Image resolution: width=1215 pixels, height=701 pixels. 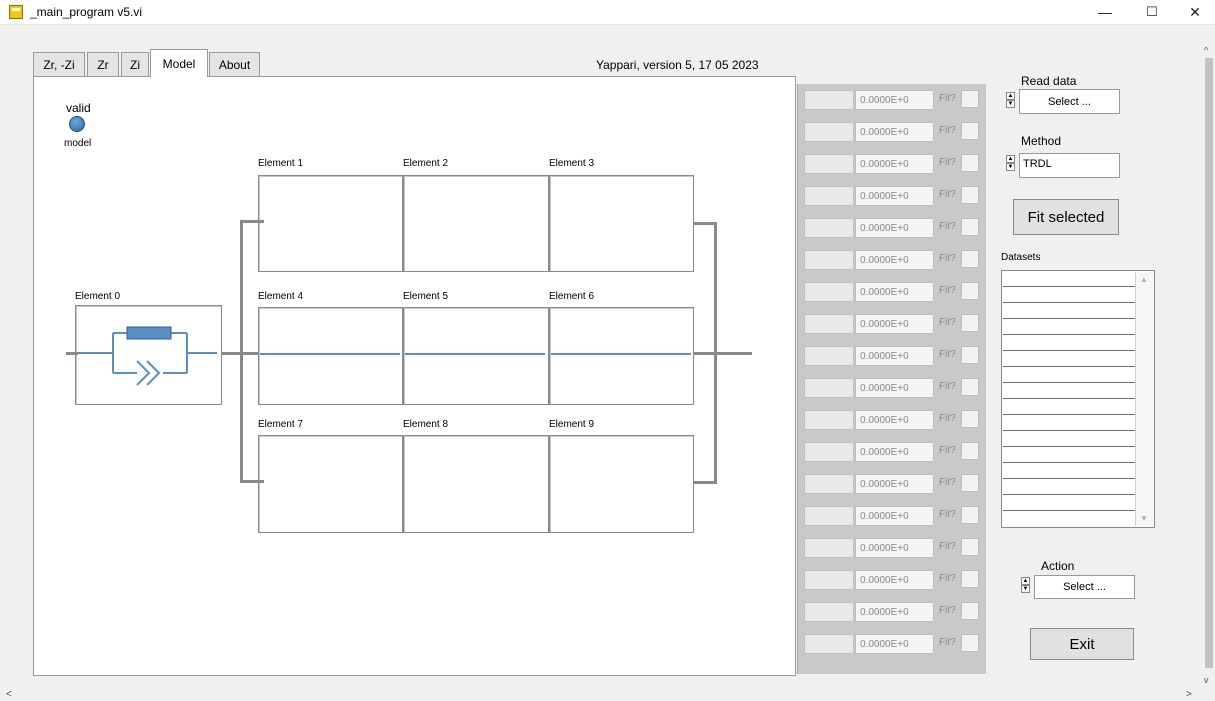 What do you see at coordinates (179, 63) in the screenshot?
I see `tab-model: Model` at bounding box center [179, 63].